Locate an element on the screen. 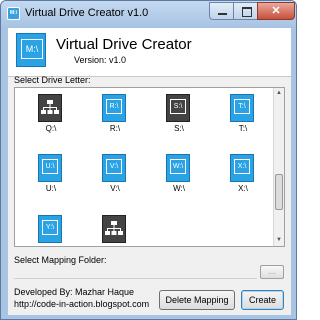 The image size is (320, 320). drive-caption: S:\ is located at coordinates (179, 128).